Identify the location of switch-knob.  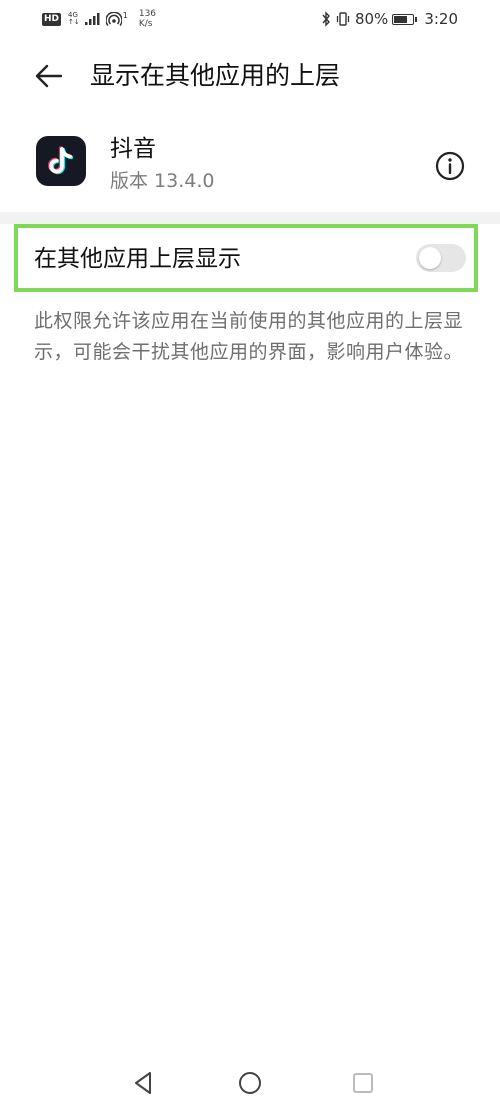
(430, 258).